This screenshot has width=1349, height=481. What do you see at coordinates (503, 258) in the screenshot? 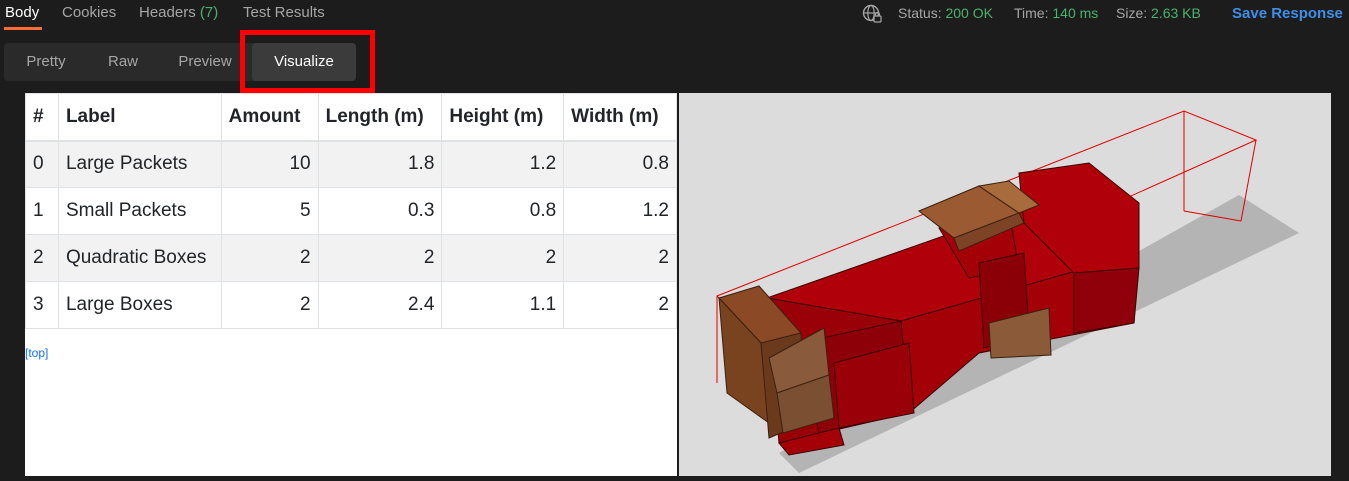
I see `cell-height: 2` at bounding box center [503, 258].